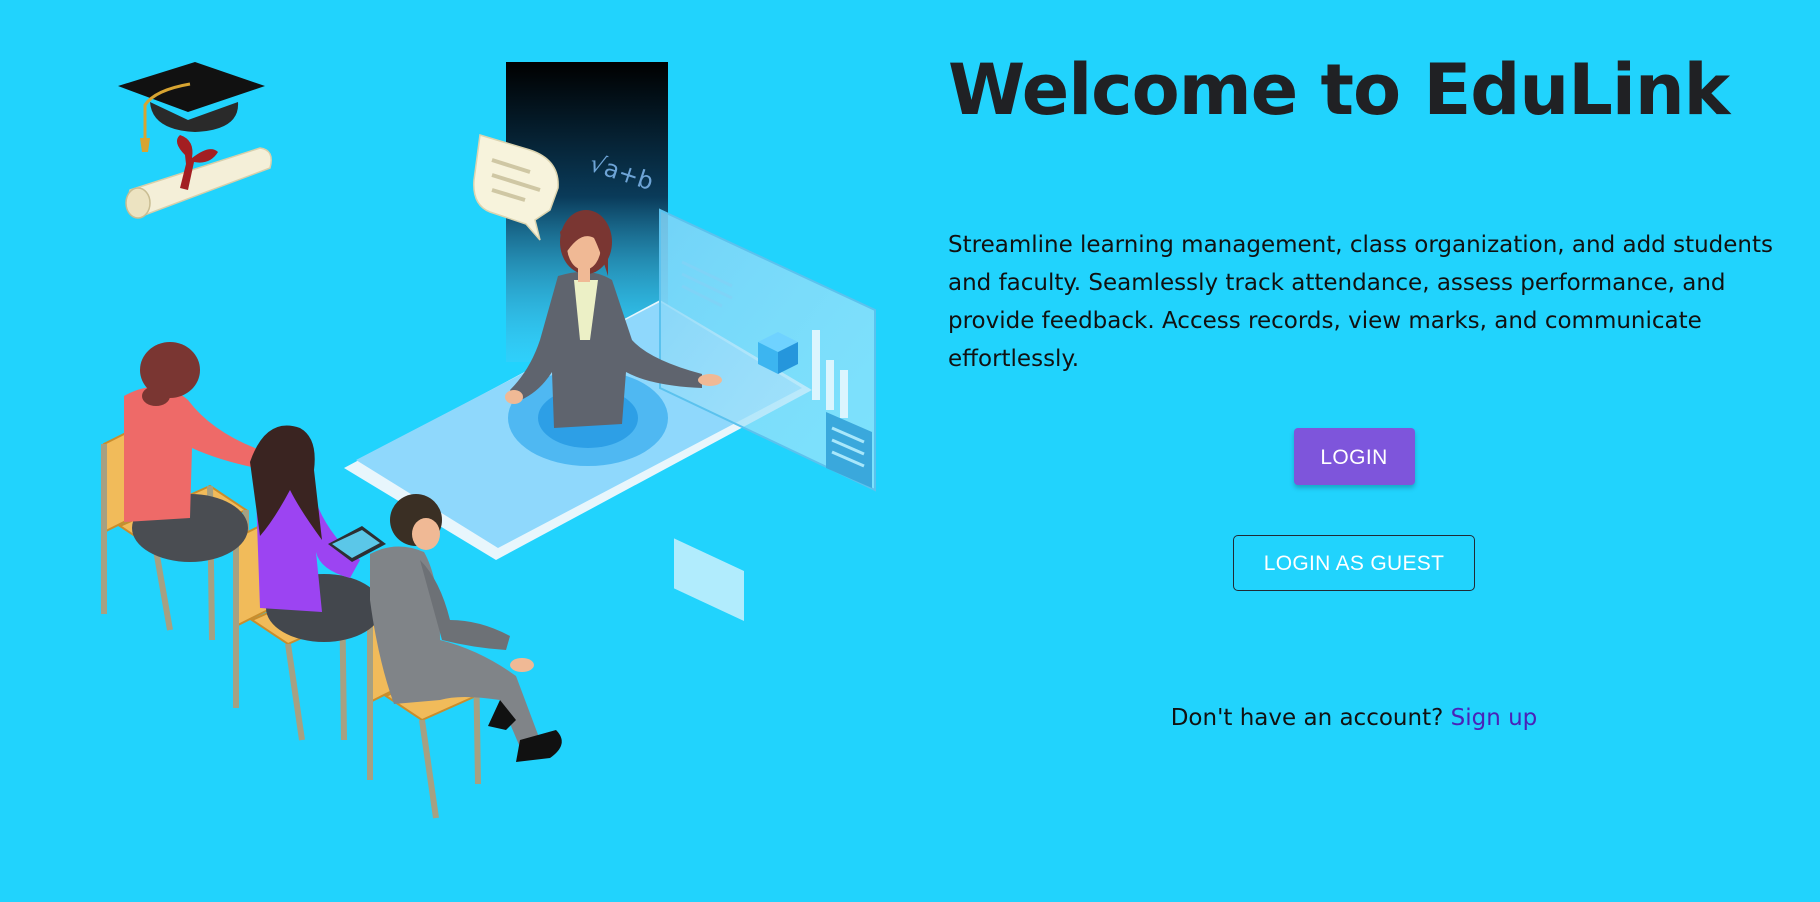  Describe the element at coordinates (1339, 90) in the screenshot. I see `page-title: Welcome to EduLink` at that location.